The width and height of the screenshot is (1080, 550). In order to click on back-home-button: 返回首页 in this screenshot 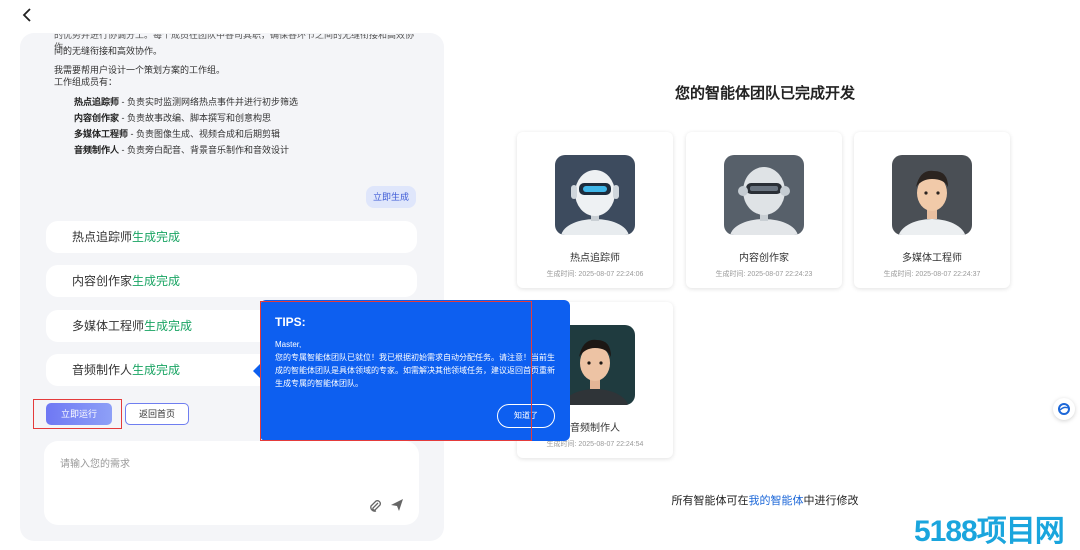, I will do `click(157, 414)`.